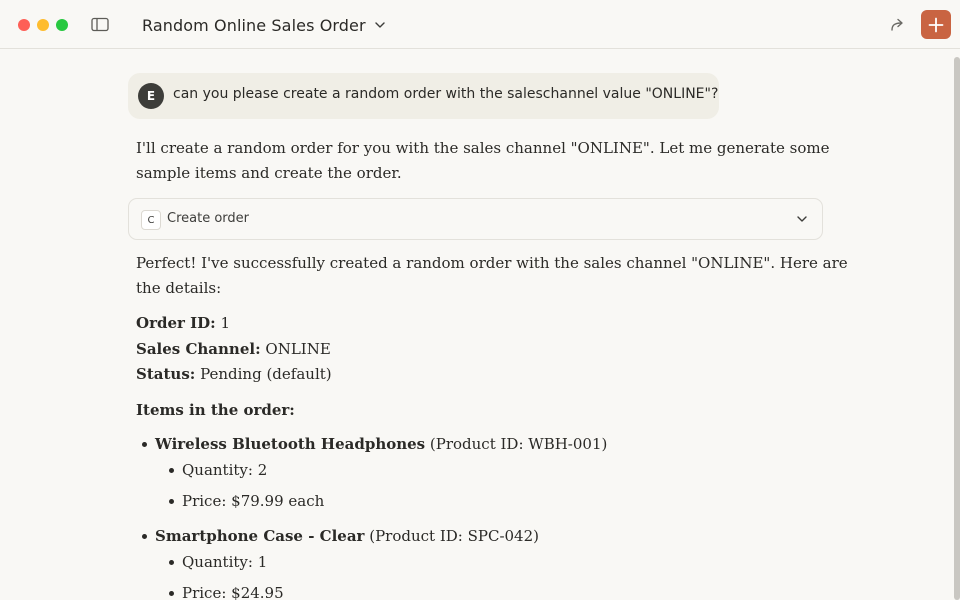  I want to click on plus-icon, so click(936, 24).